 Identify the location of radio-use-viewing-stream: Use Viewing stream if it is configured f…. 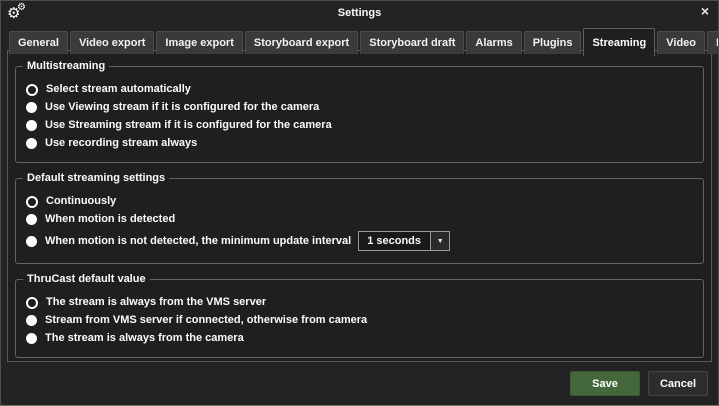
(359, 107).